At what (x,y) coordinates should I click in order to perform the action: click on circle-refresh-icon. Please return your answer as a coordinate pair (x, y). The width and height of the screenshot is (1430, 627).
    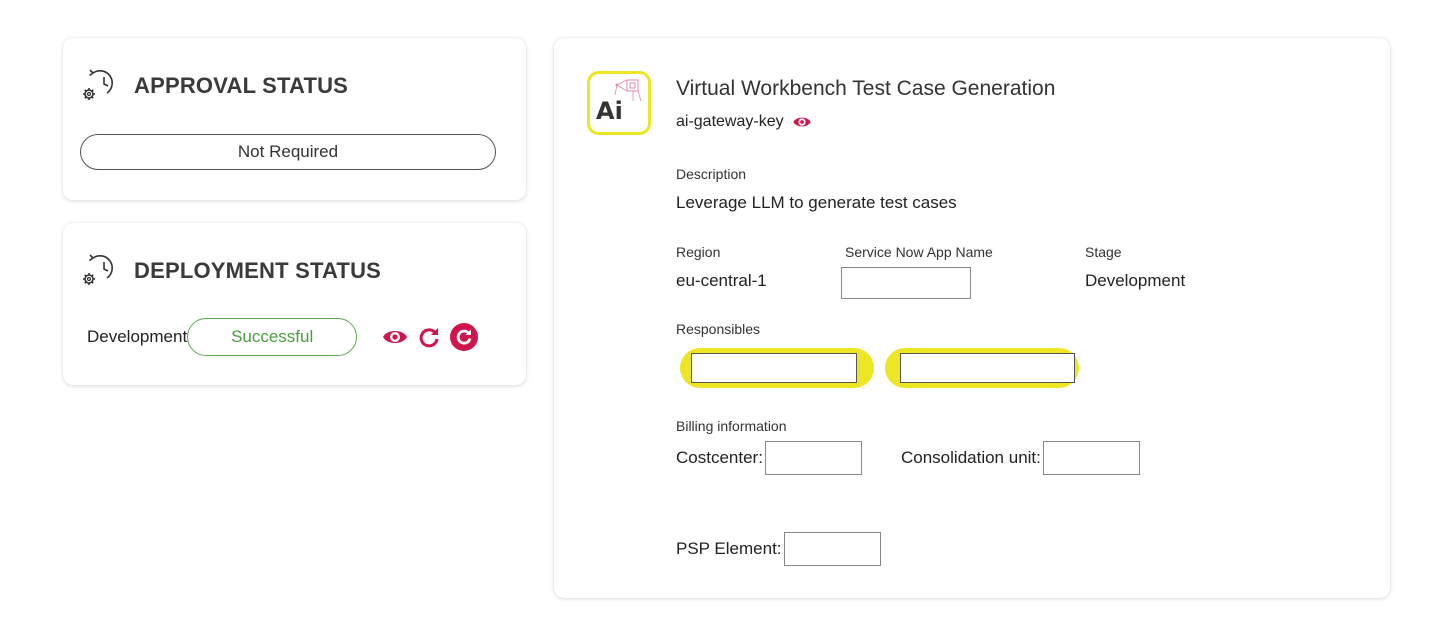
    Looking at the image, I should click on (464, 337).